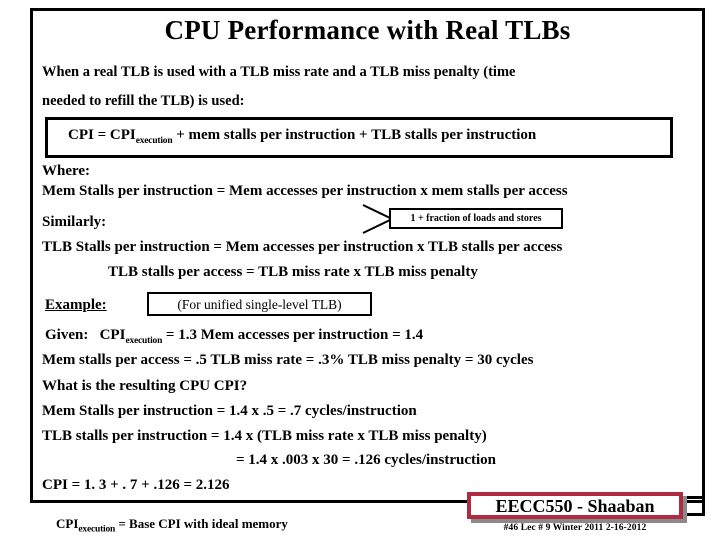  Describe the element at coordinates (293, 335) in the screenshot. I see `given-cpi-value: = 1.3 Mem accesses per instruction = 1.4` at that location.